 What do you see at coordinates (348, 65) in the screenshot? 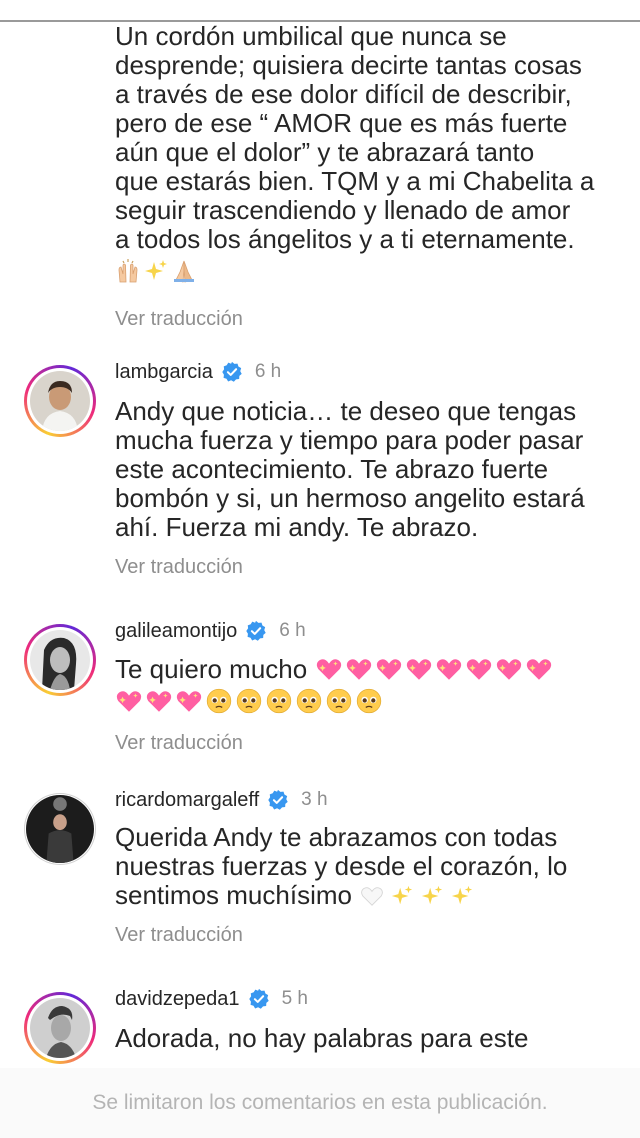
I see `comment-line: desprende; quisiera decirte tantas cosas` at bounding box center [348, 65].